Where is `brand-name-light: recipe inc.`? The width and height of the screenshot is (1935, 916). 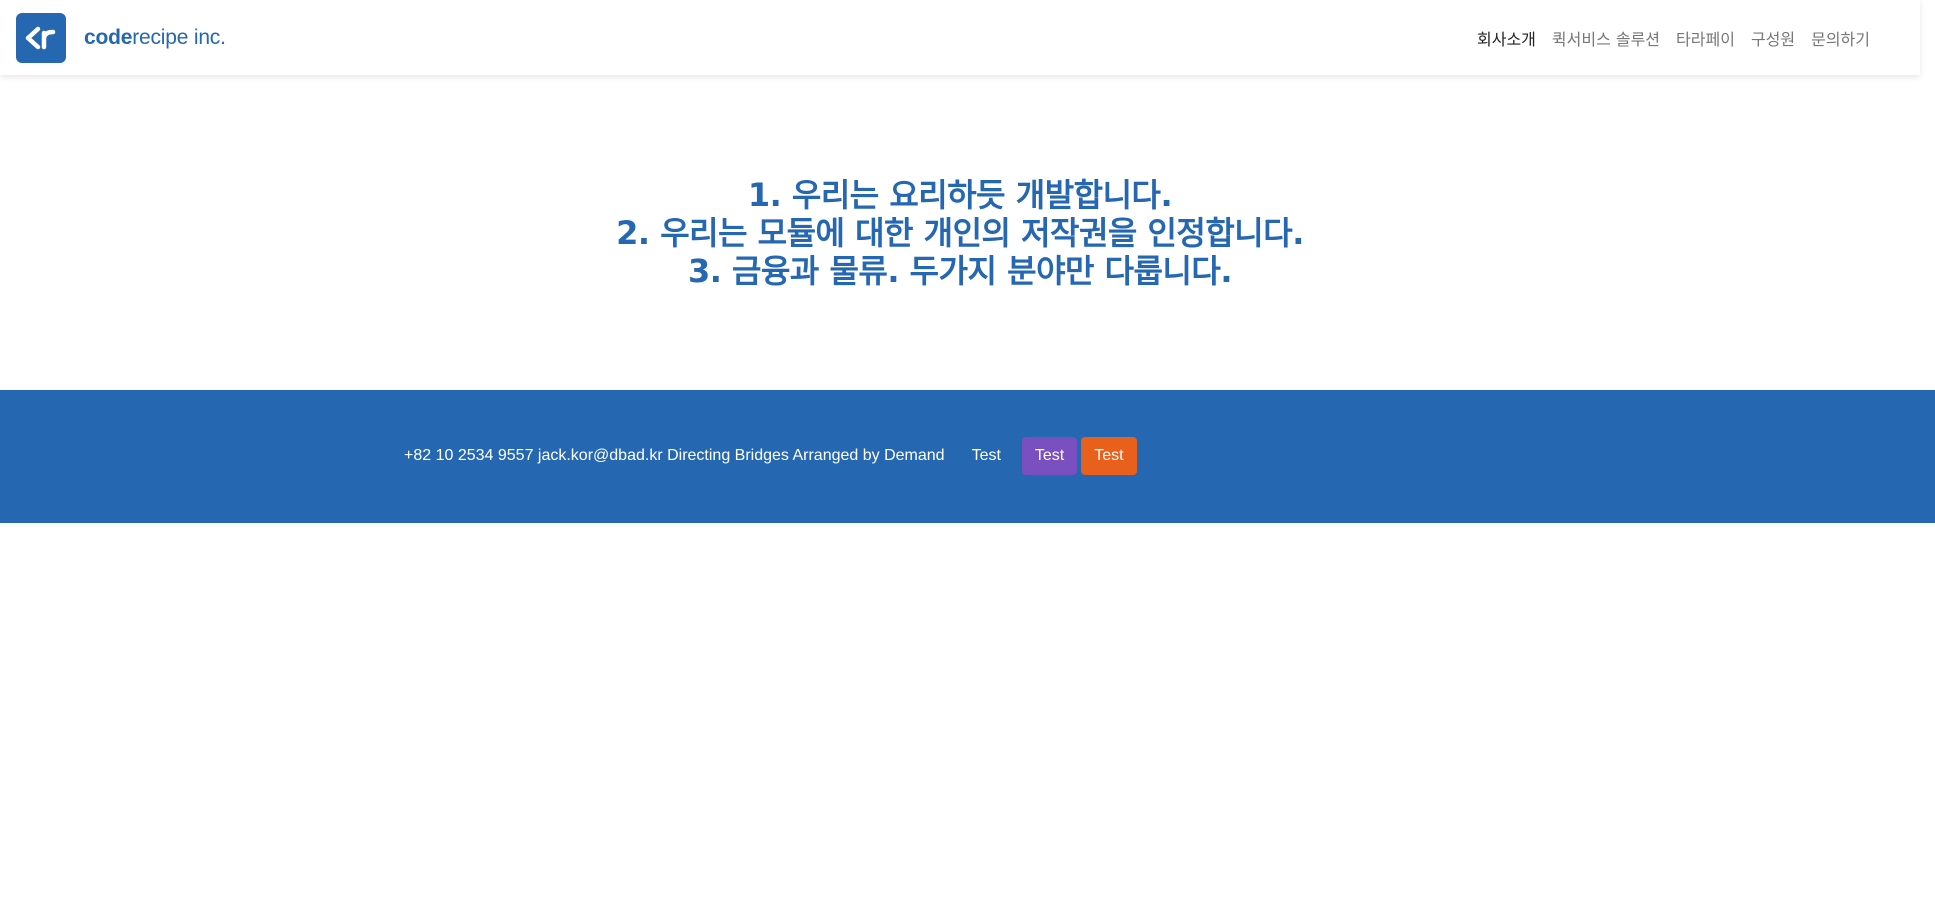 brand-name-light: recipe inc. is located at coordinates (179, 37).